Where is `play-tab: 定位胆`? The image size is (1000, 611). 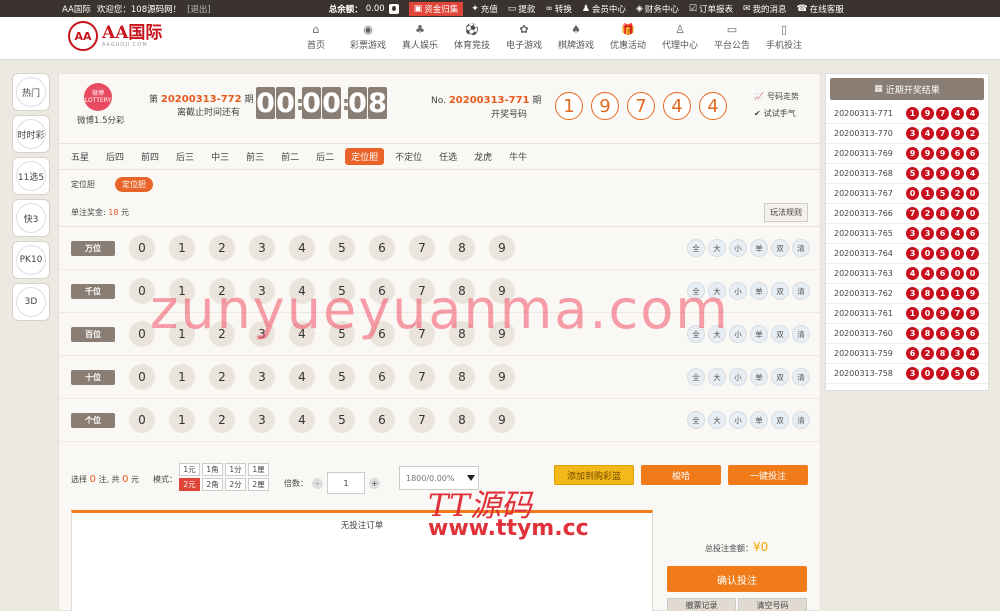
play-tab: 定位胆 is located at coordinates (365, 156).